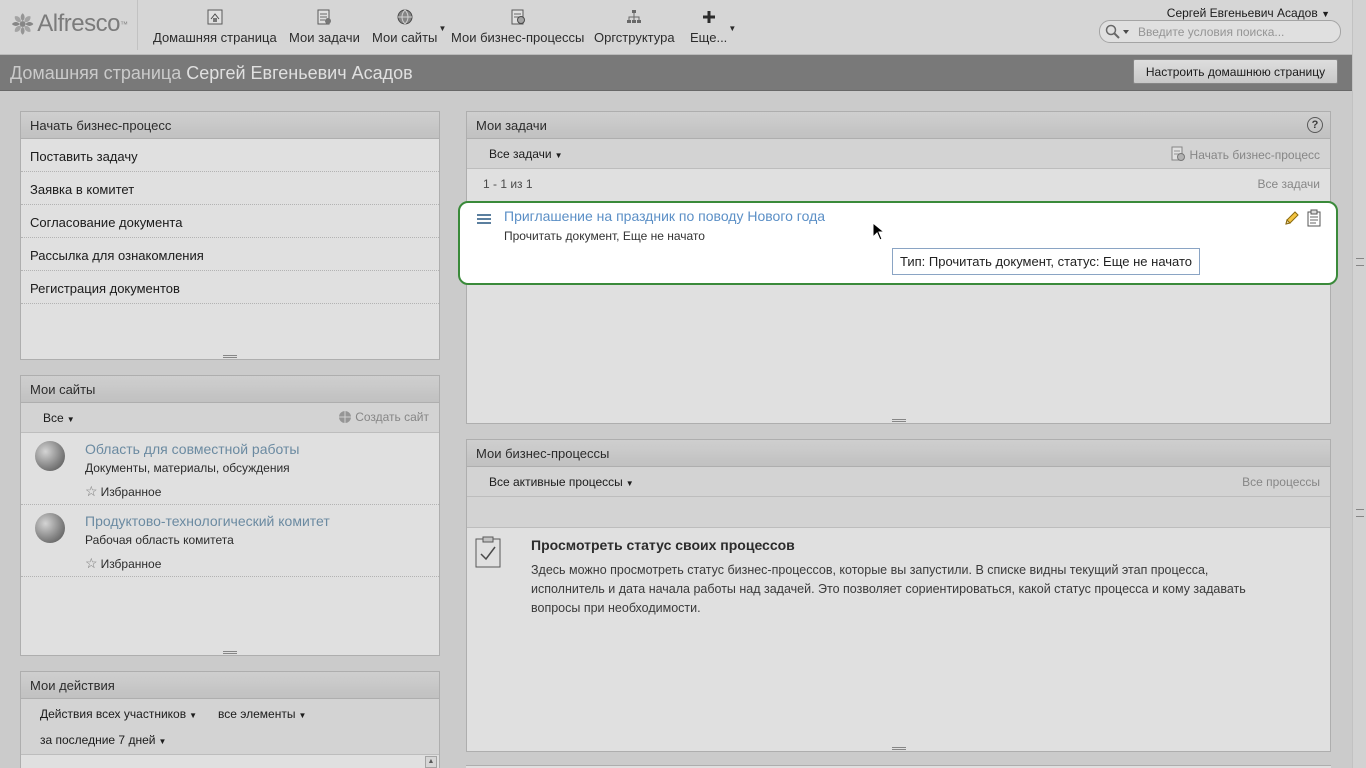 Image resolution: width=1366 pixels, height=768 pixels. What do you see at coordinates (262, 714) in the screenshot?
I see `activity-items-dropdown: все элементы ▼` at bounding box center [262, 714].